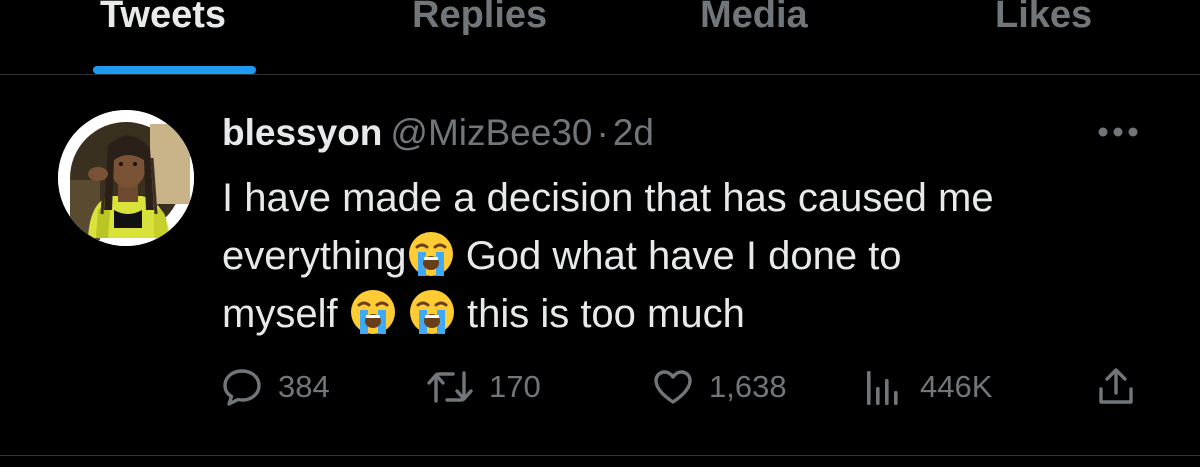  I want to click on share-button, so click(1123, 387).